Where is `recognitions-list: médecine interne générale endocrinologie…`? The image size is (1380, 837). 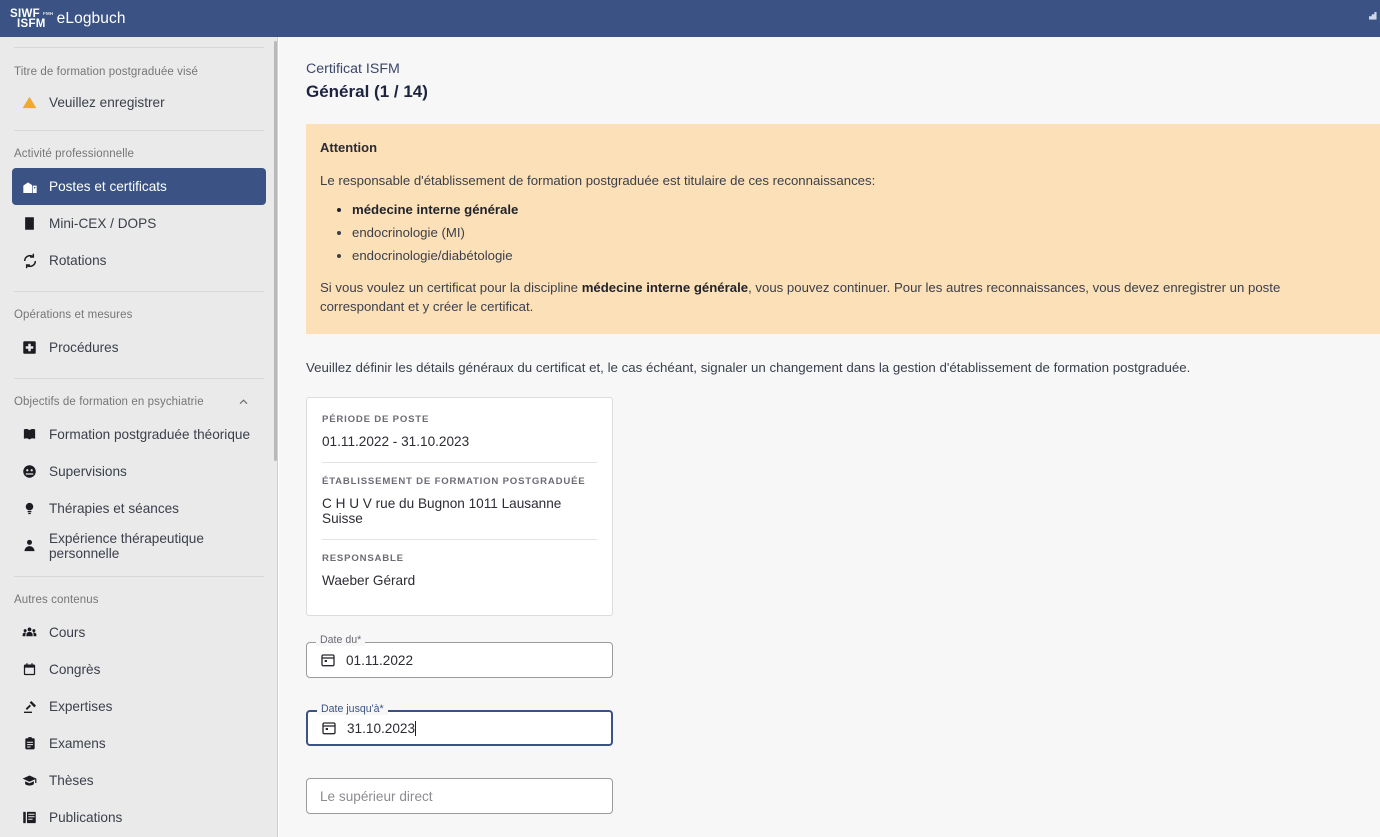 recognitions-list: médecine interne générale endocrinologie… is located at coordinates (843, 232).